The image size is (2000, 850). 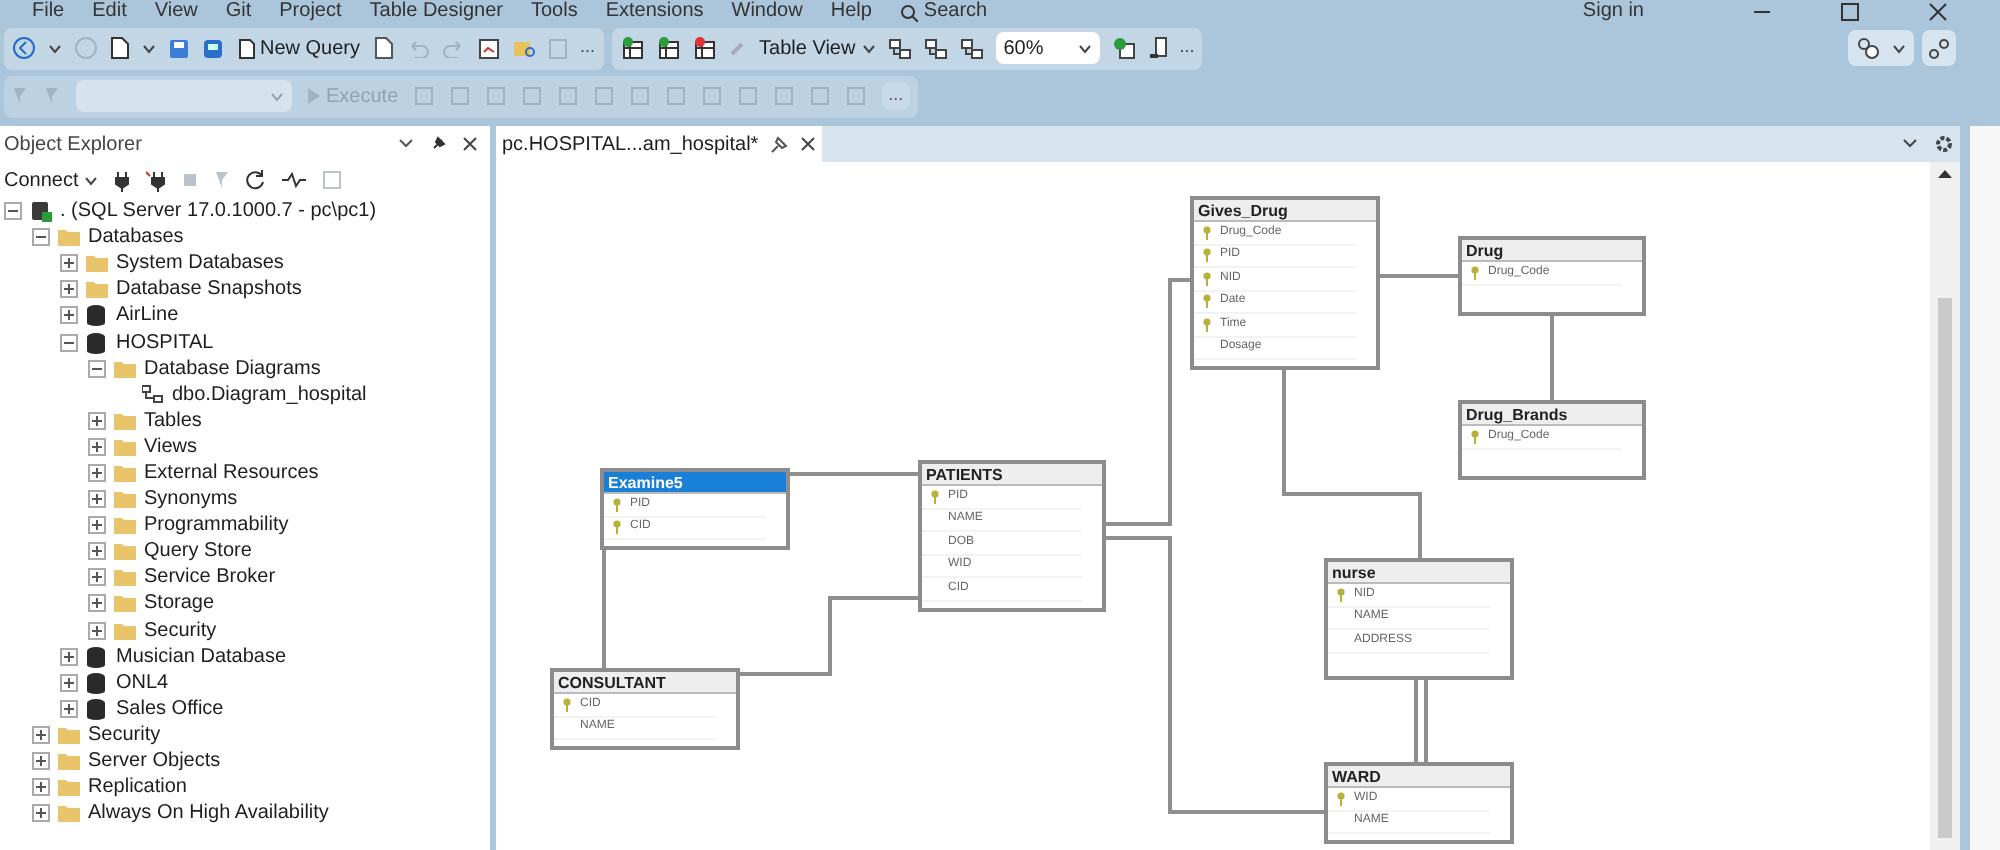 I want to click on tree-item: ONL4, so click(x=142, y=682).